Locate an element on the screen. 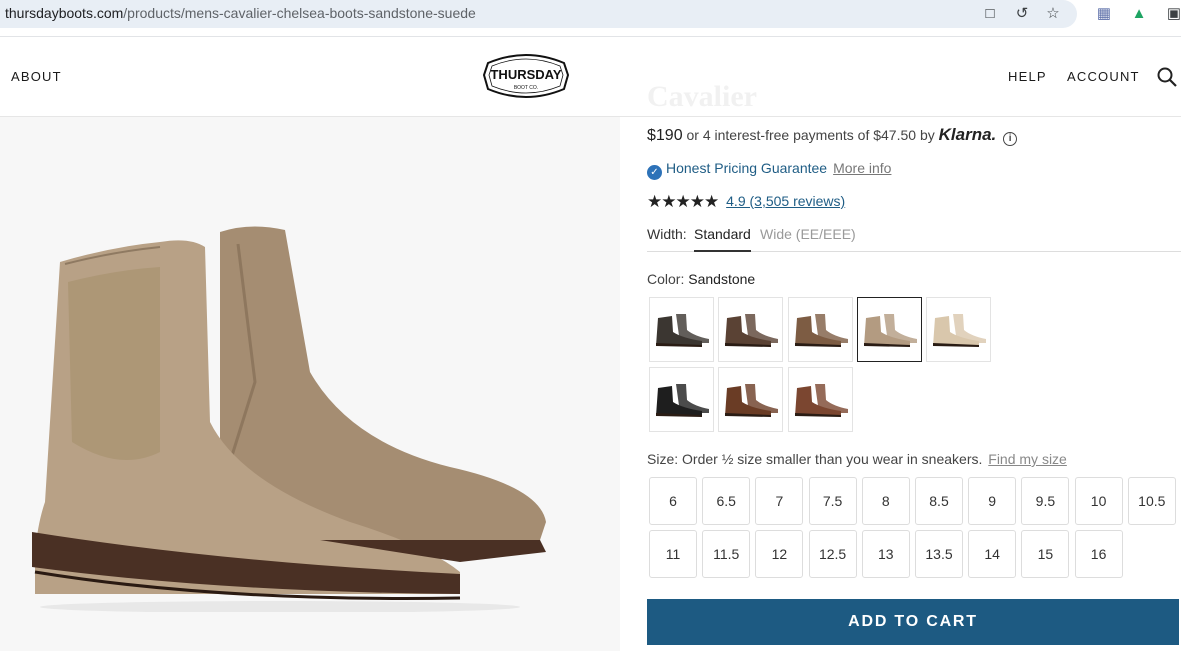  thursday-logo: THURSDAY BOOT CO. is located at coordinates (526, 76).